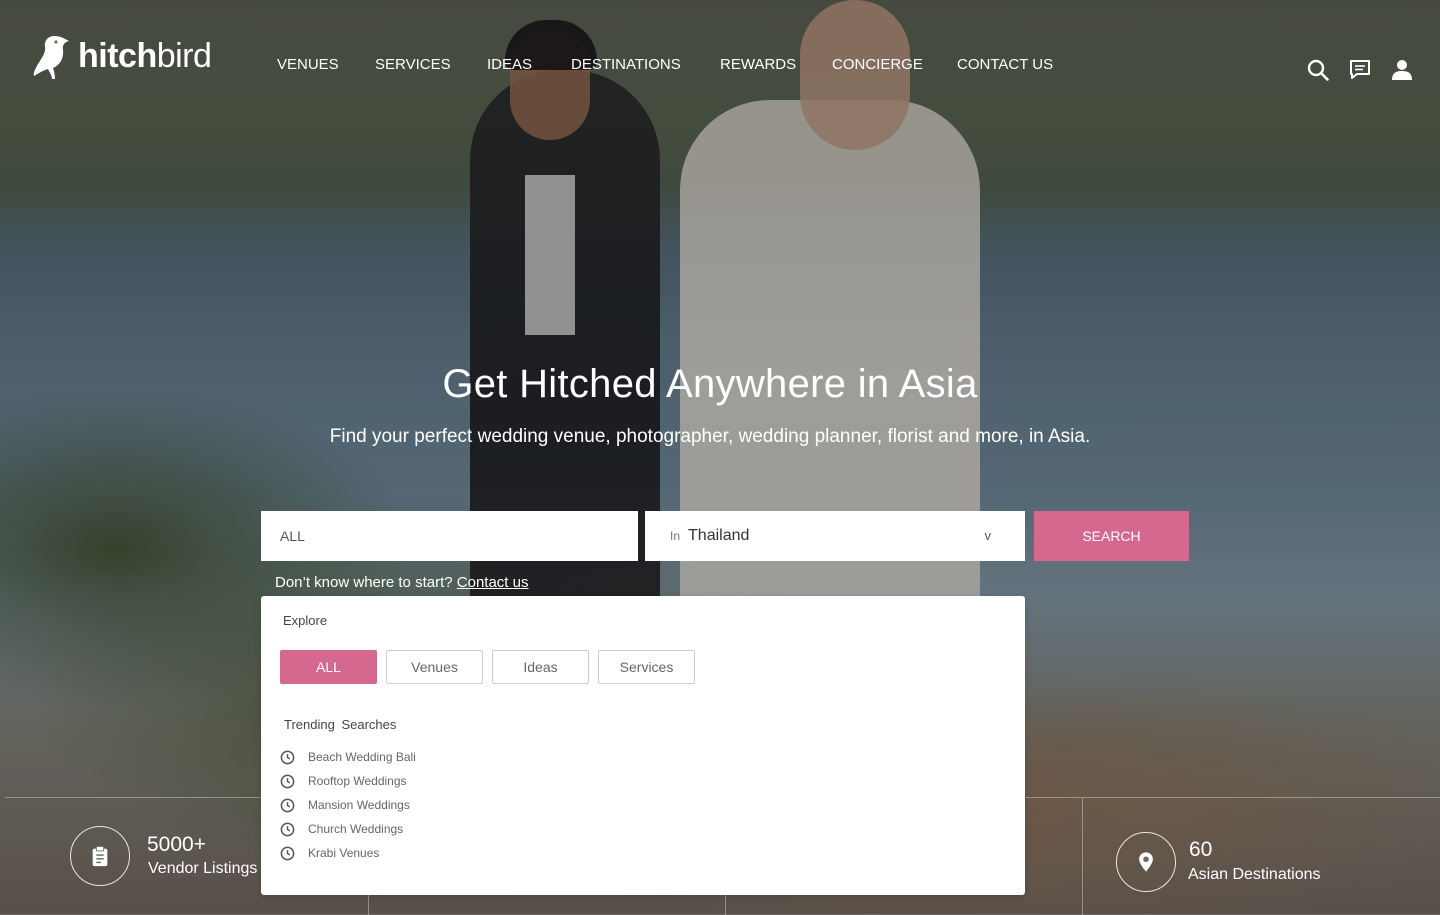 The width and height of the screenshot is (1440, 915). I want to click on hero-title: Get Hitched Anywhere in Asia, so click(710, 384).